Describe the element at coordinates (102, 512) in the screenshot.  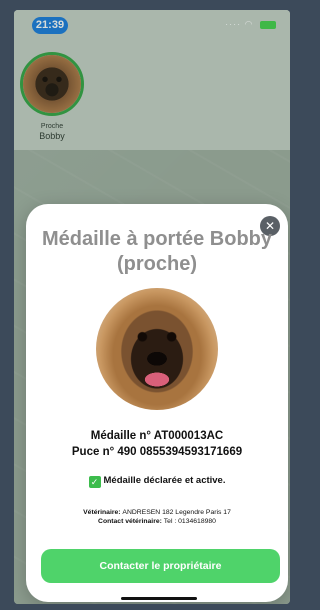
I see `vet-label: Vétérinaire:` at that location.